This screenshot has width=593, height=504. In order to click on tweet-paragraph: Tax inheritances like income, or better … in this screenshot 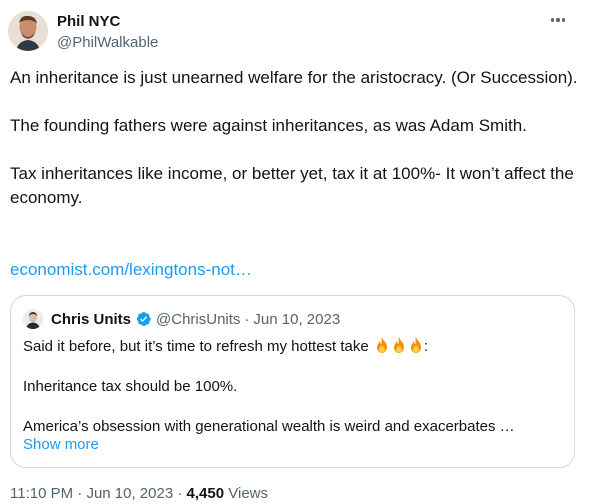, I will do `click(292, 185)`.